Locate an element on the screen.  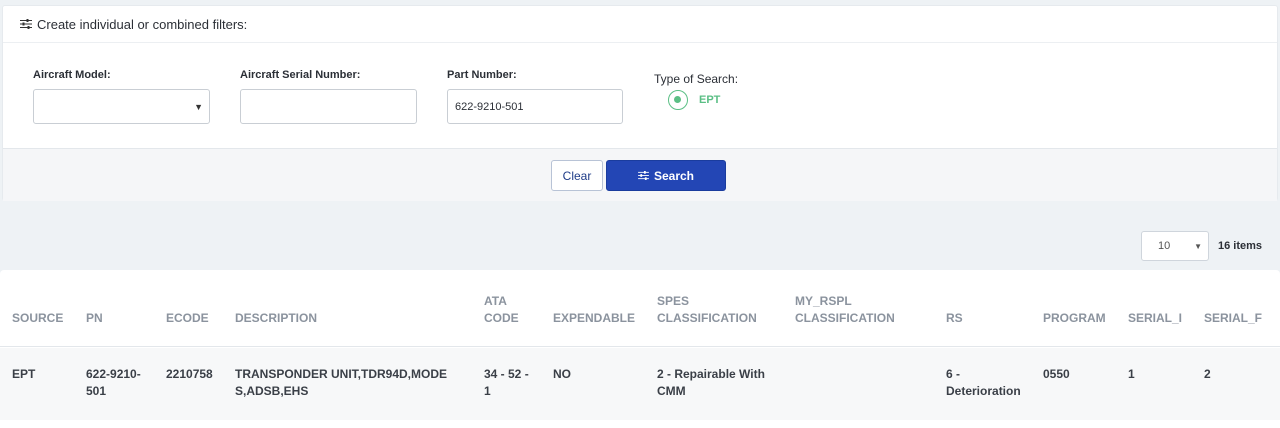
cell-pn: 622-9210- 501 is located at coordinates (113, 383).